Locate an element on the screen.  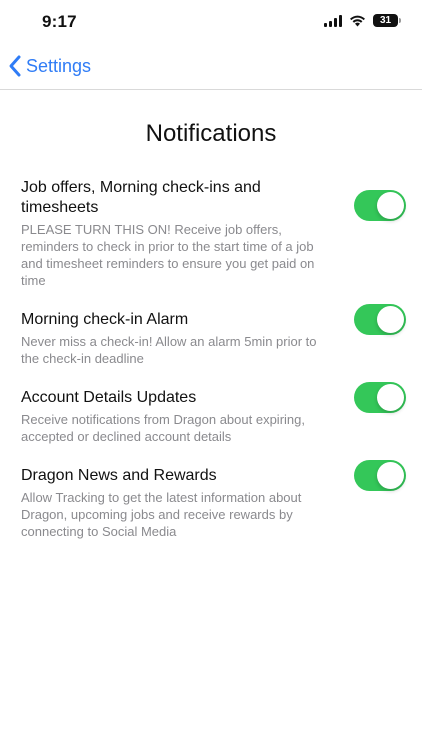
battery-level: 31 is located at coordinates (385, 20).